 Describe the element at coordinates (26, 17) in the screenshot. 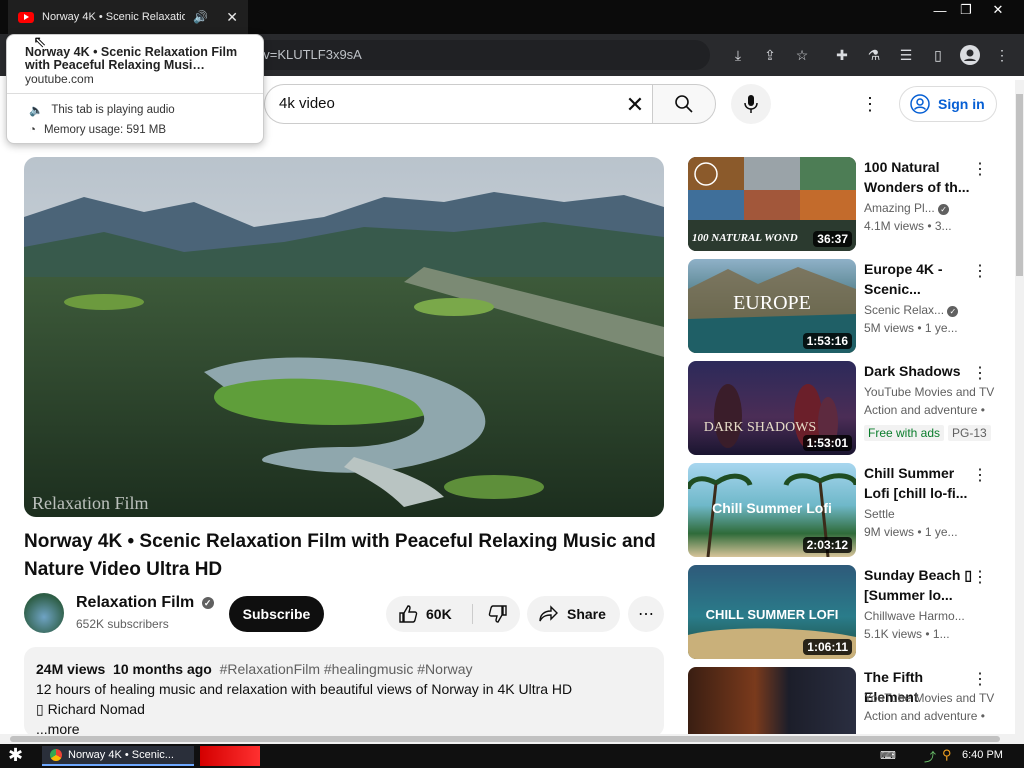

I see `youtube-favicon-icon` at that location.